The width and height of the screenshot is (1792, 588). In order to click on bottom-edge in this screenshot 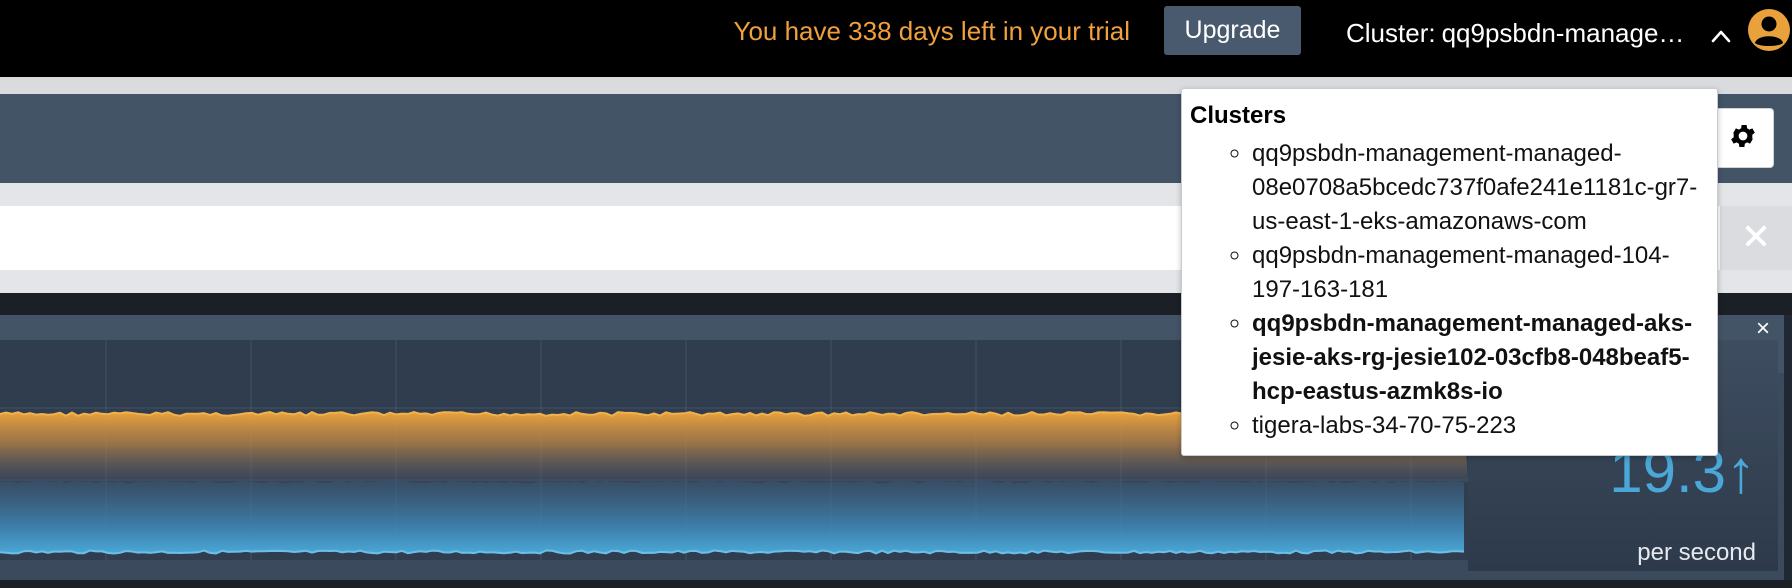, I will do `click(896, 584)`.